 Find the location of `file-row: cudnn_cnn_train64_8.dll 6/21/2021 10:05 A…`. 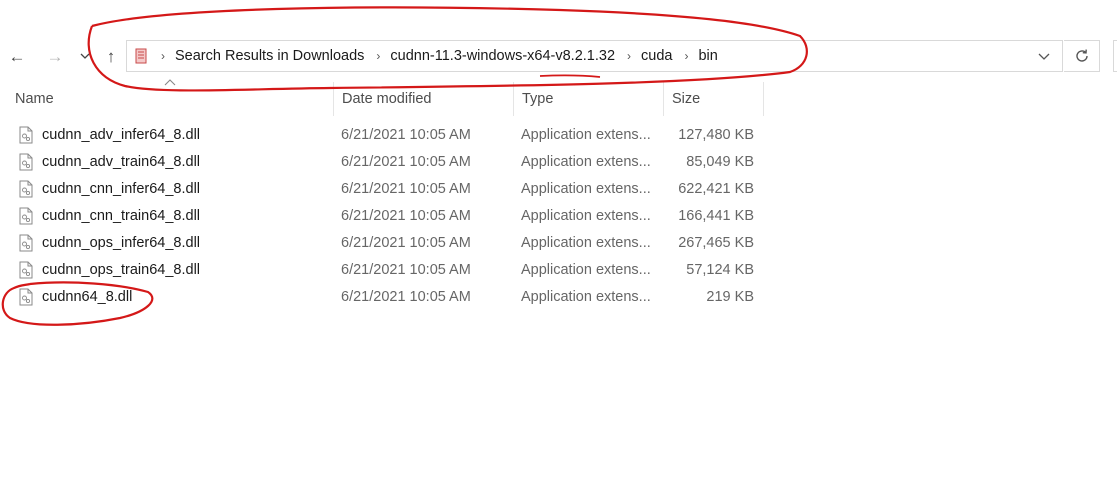

file-row: cudnn_cnn_train64_8.dll 6/21/2021 10:05 A… is located at coordinates (558, 216).